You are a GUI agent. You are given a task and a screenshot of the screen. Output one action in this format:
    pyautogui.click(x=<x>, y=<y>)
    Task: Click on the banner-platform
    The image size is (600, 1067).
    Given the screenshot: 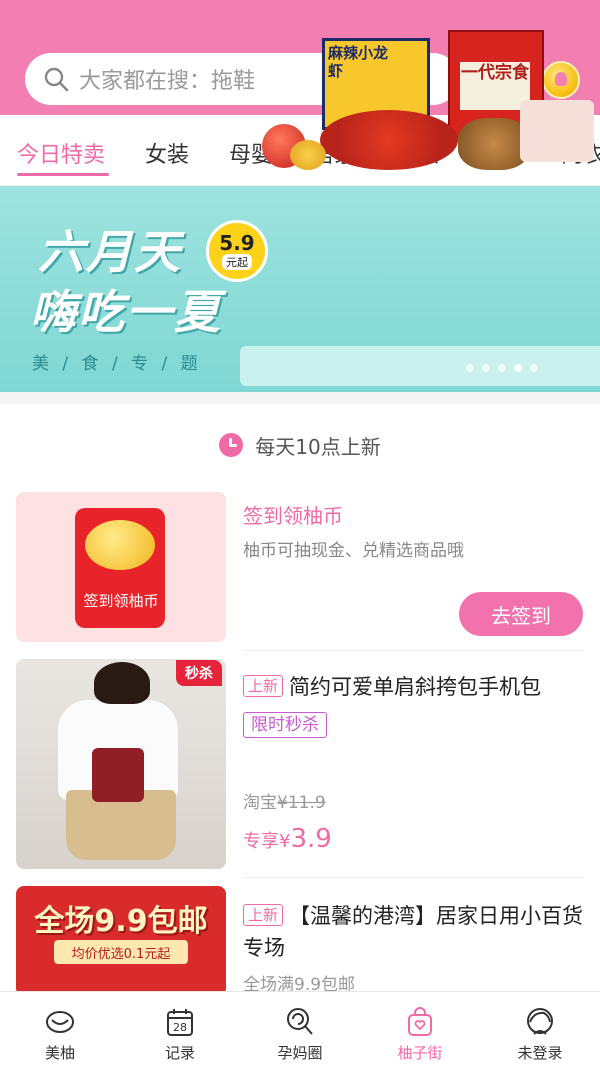 What is the action you would take?
    pyautogui.click(x=420, y=366)
    